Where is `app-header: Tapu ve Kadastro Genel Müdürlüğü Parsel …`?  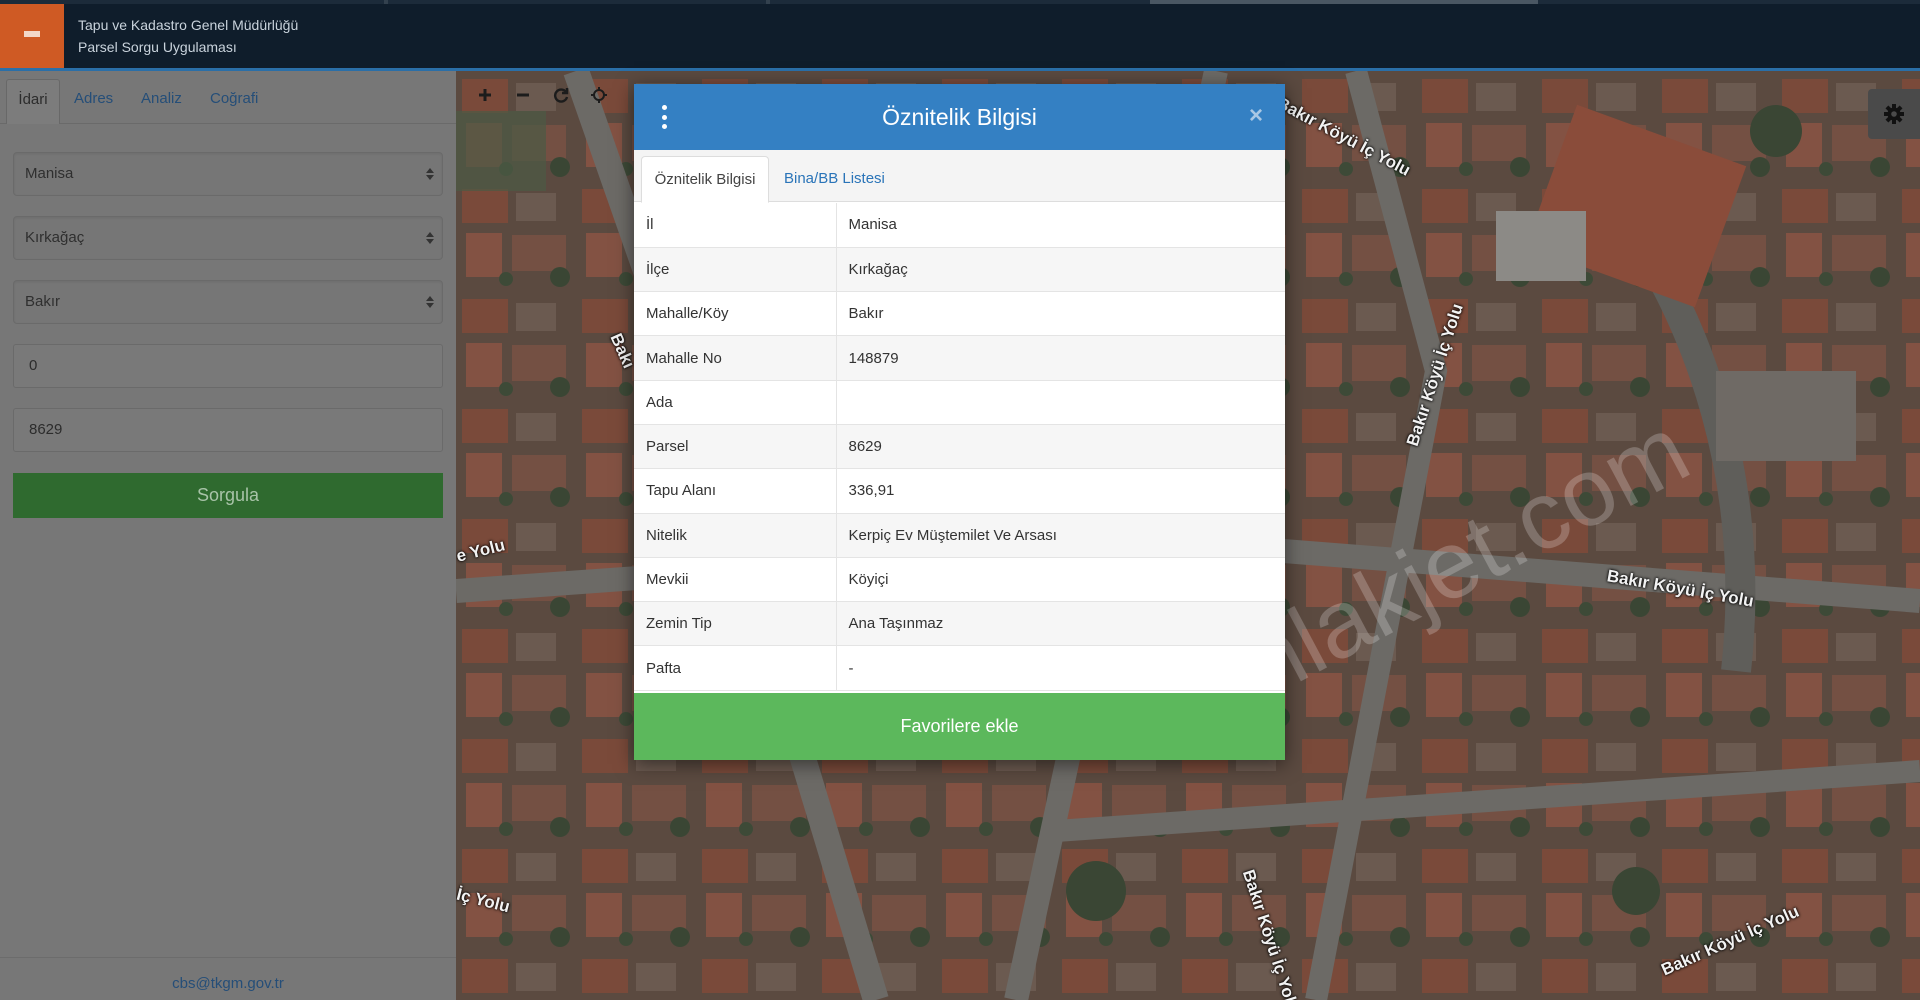
app-header: Tapu ve Kadastro Genel Müdürlüğü Parsel … is located at coordinates (960, 35).